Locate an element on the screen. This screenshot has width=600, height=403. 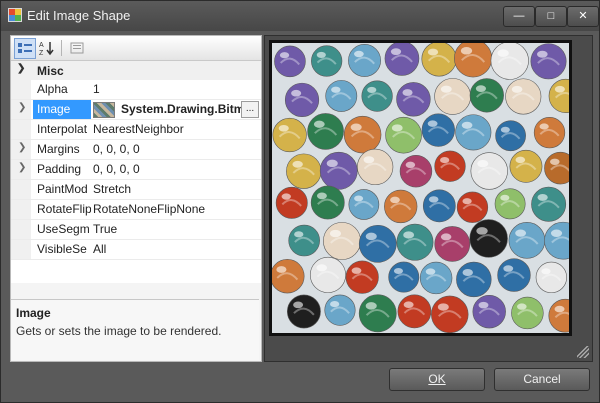
property-row-visiblesegments: VisibleSe All is located at coordinates (136, 250).